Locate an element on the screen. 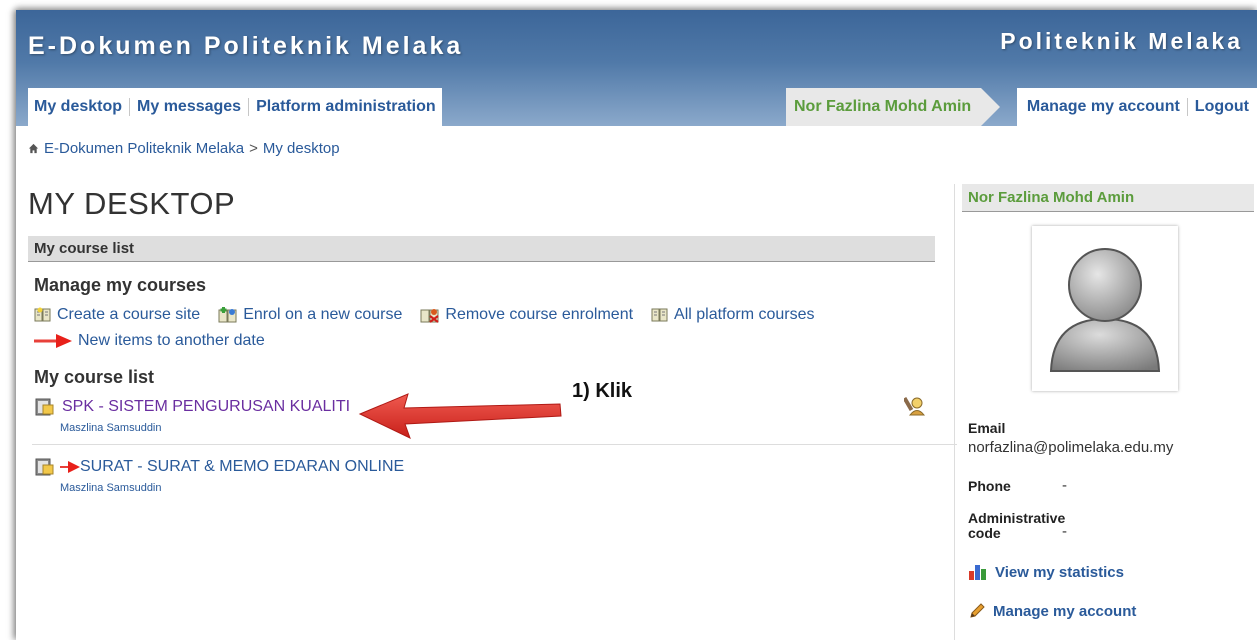 This screenshot has height=640, width=1257. breadcrumb: E-Dokumen Politeknik Melaka > My desktop is located at coordinates (184, 148).